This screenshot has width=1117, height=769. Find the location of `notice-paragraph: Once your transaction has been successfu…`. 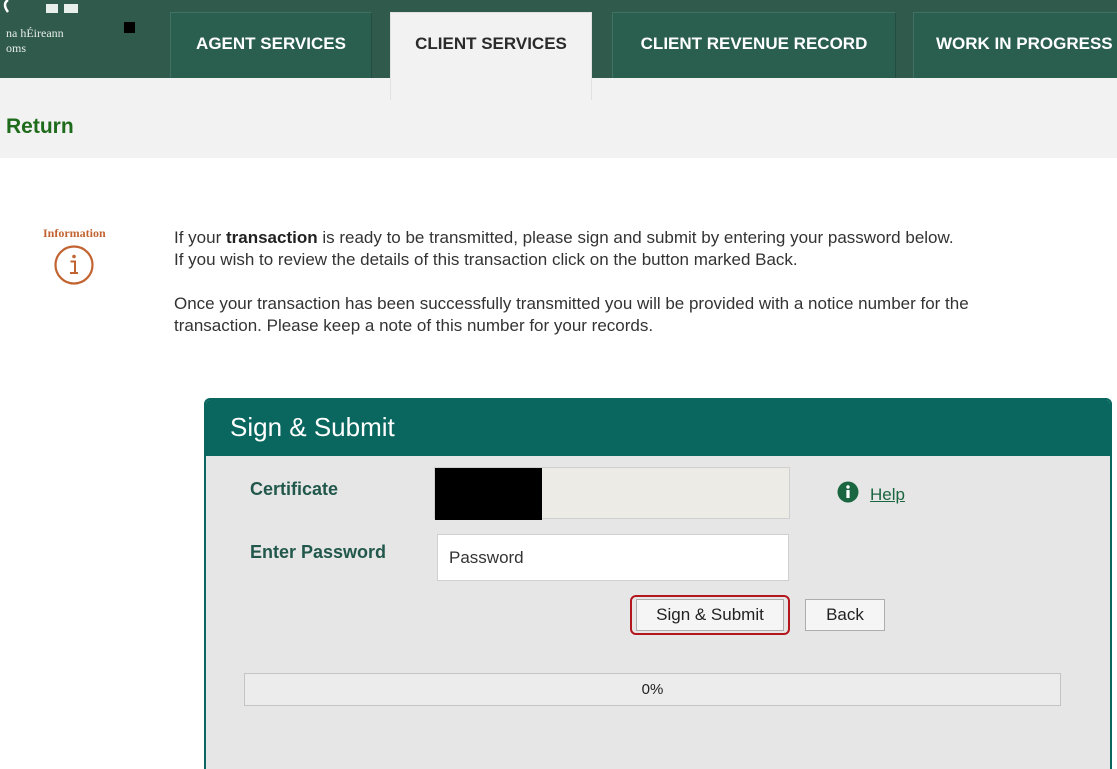

notice-paragraph: Once your transaction has been successfu… is located at coordinates (644, 315).